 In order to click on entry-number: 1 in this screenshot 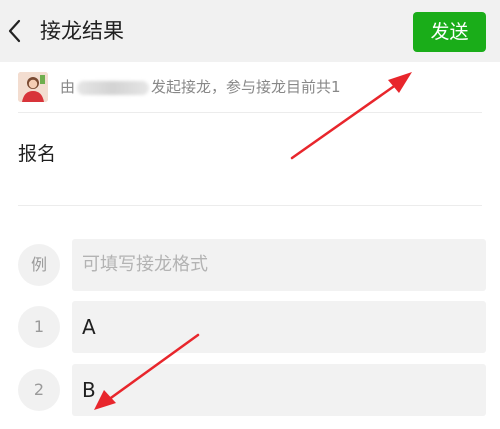, I will do `click(39, 327)`.